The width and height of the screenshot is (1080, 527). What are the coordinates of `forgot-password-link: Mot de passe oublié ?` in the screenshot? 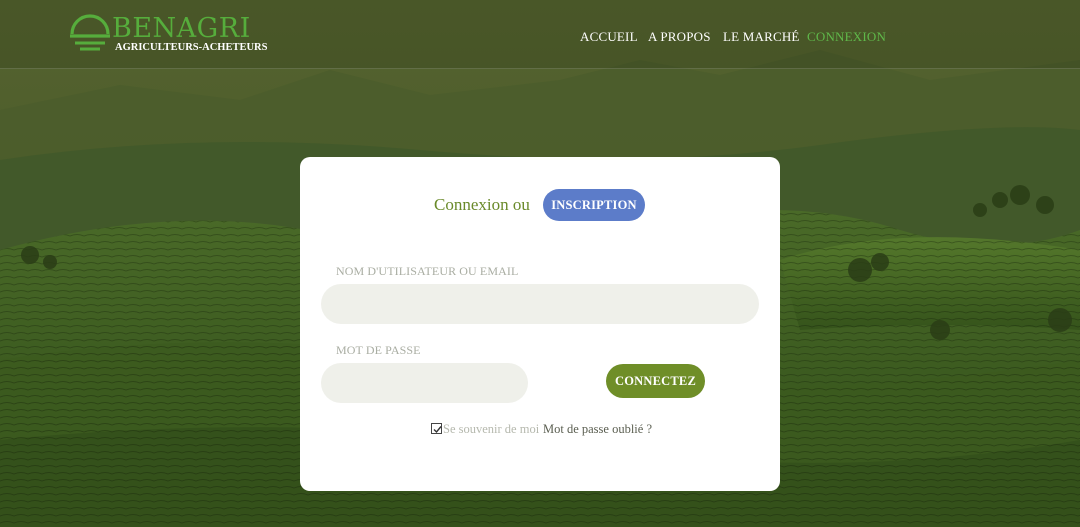 It's located at (597, 429).